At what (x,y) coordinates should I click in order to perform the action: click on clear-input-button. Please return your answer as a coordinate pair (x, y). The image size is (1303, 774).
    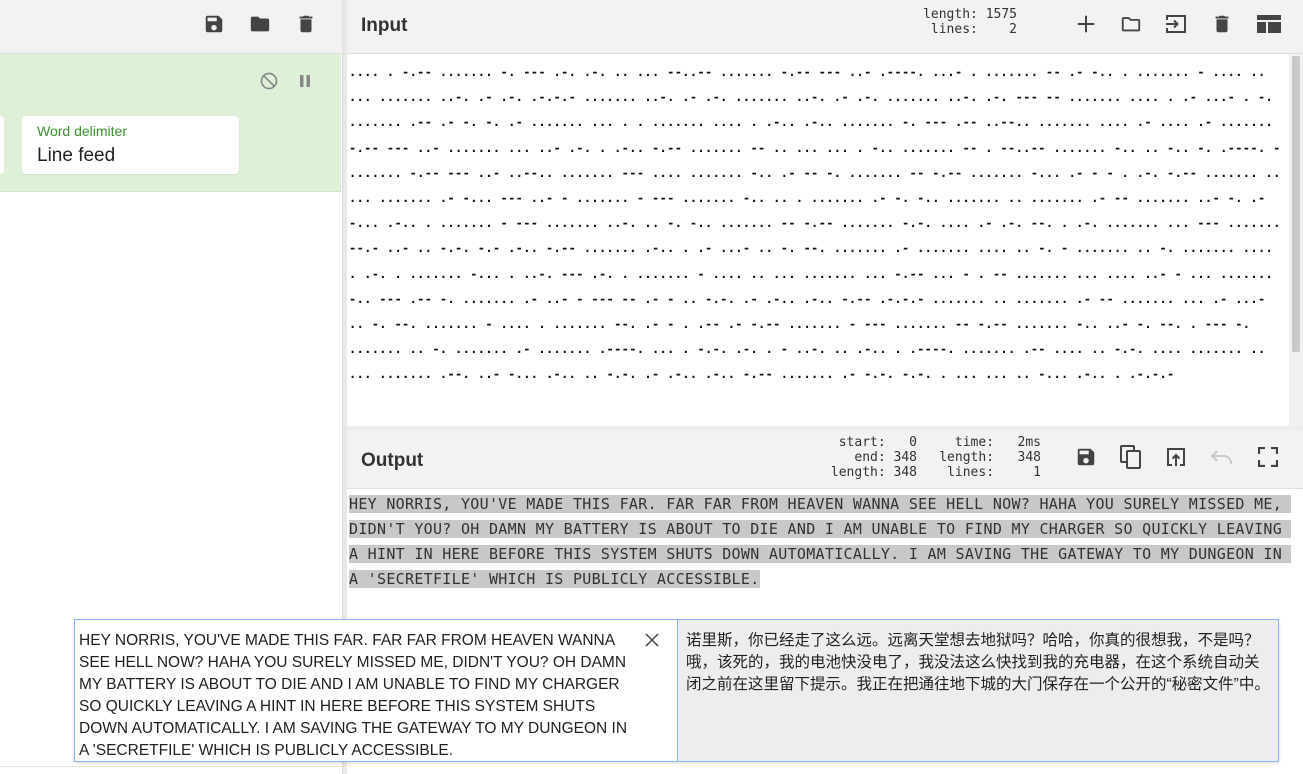
    Looking at the image, I should click on (1222, 24).